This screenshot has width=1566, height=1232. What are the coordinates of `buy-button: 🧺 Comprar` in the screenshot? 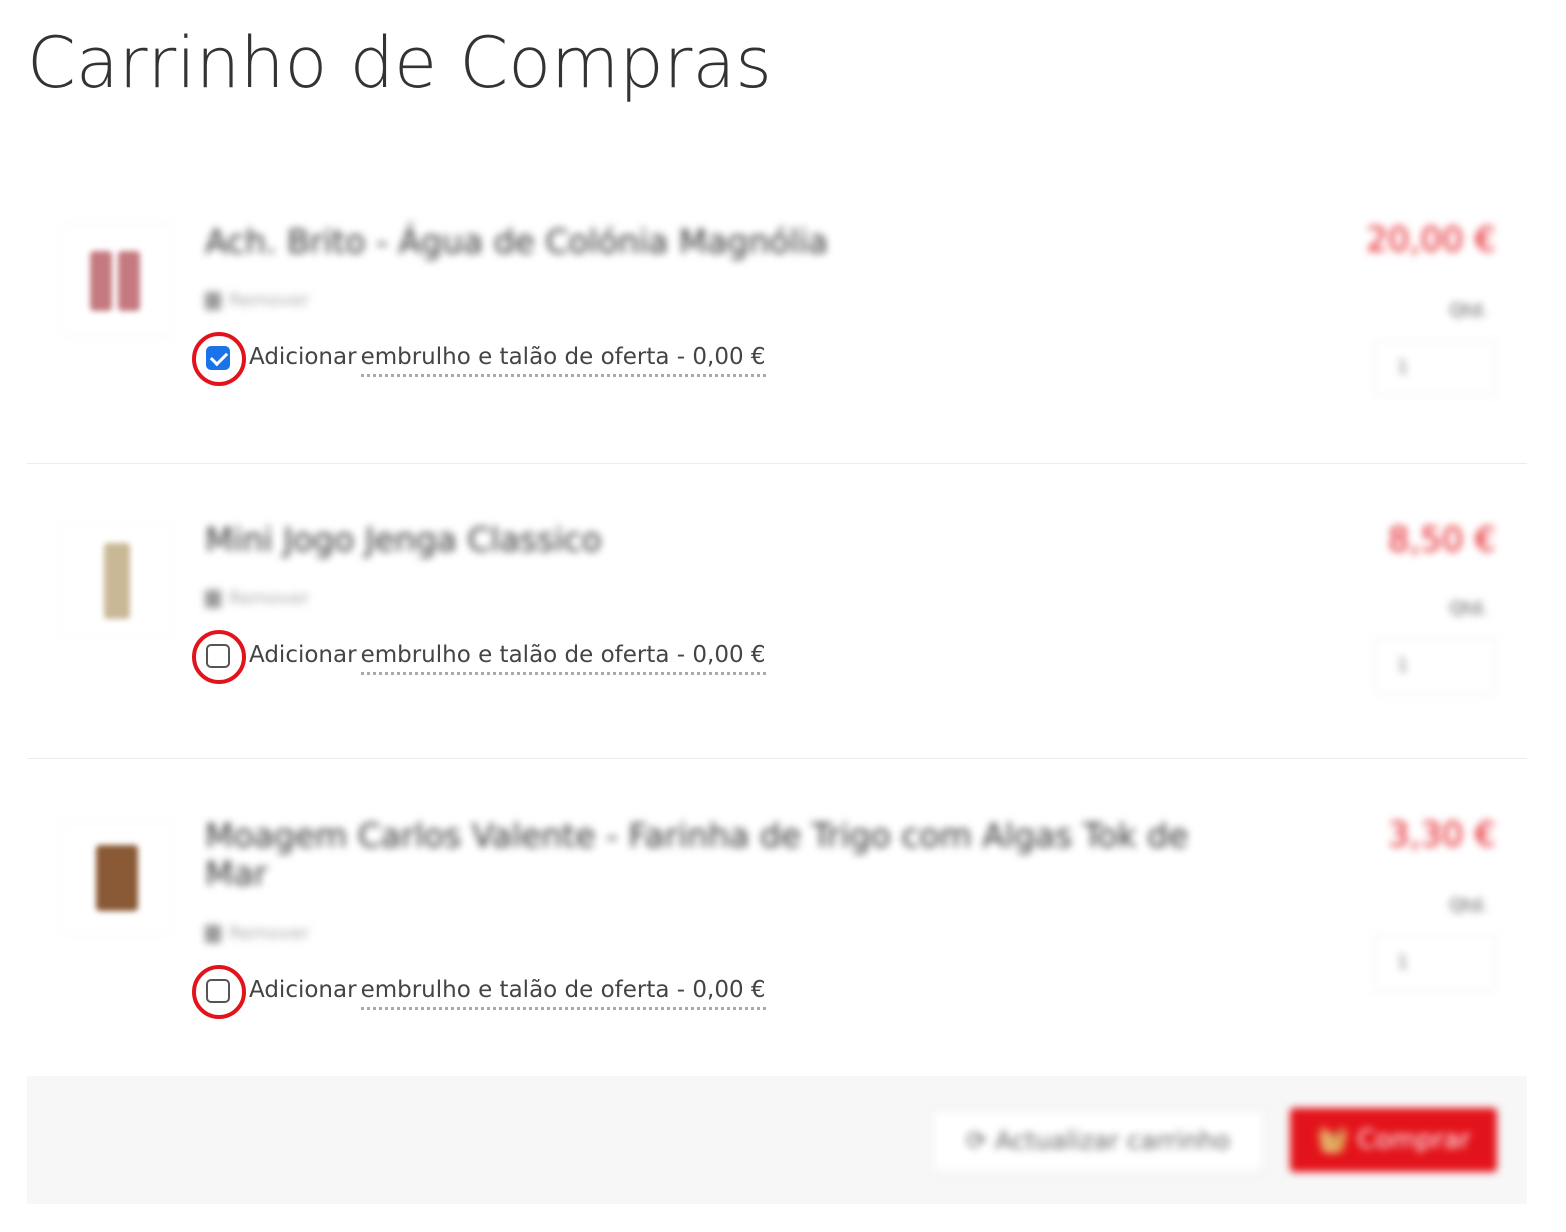 It's located at (1393, 1140).